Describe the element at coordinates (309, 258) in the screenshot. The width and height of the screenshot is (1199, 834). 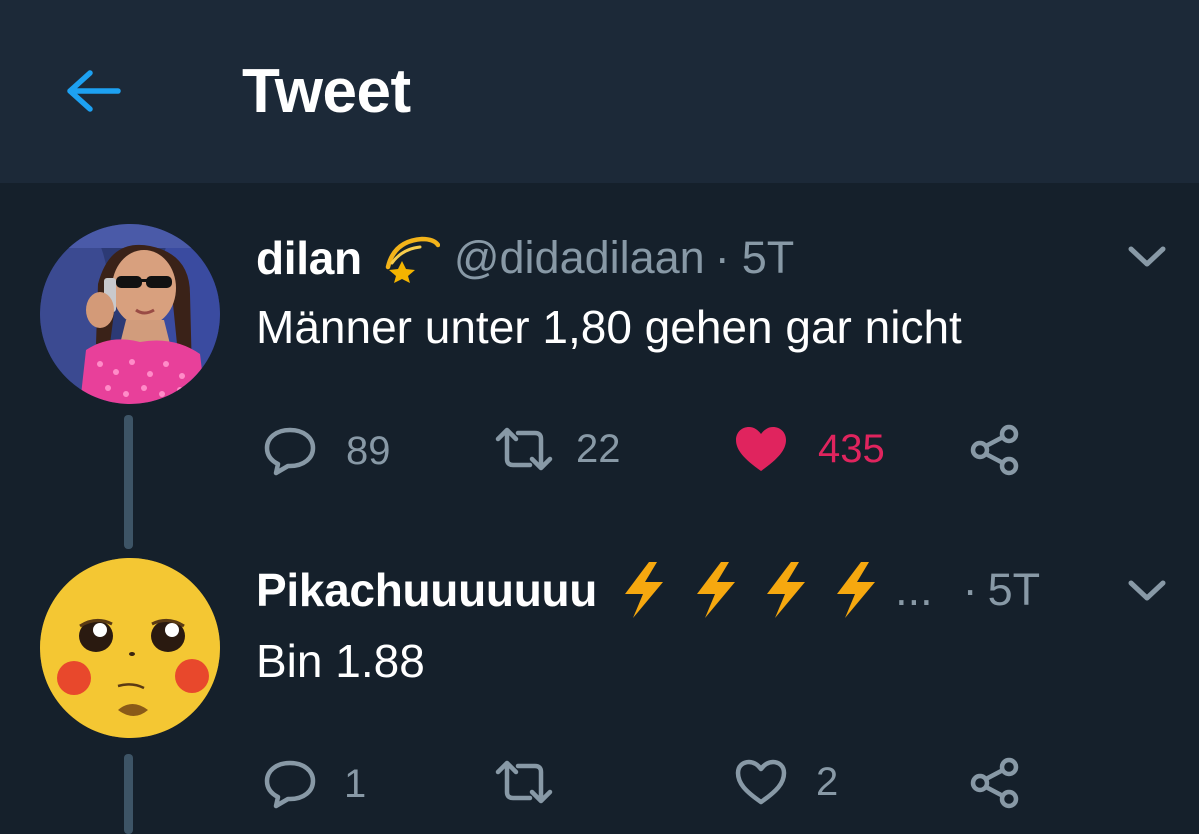
I see `display-name: dilan` at that location.